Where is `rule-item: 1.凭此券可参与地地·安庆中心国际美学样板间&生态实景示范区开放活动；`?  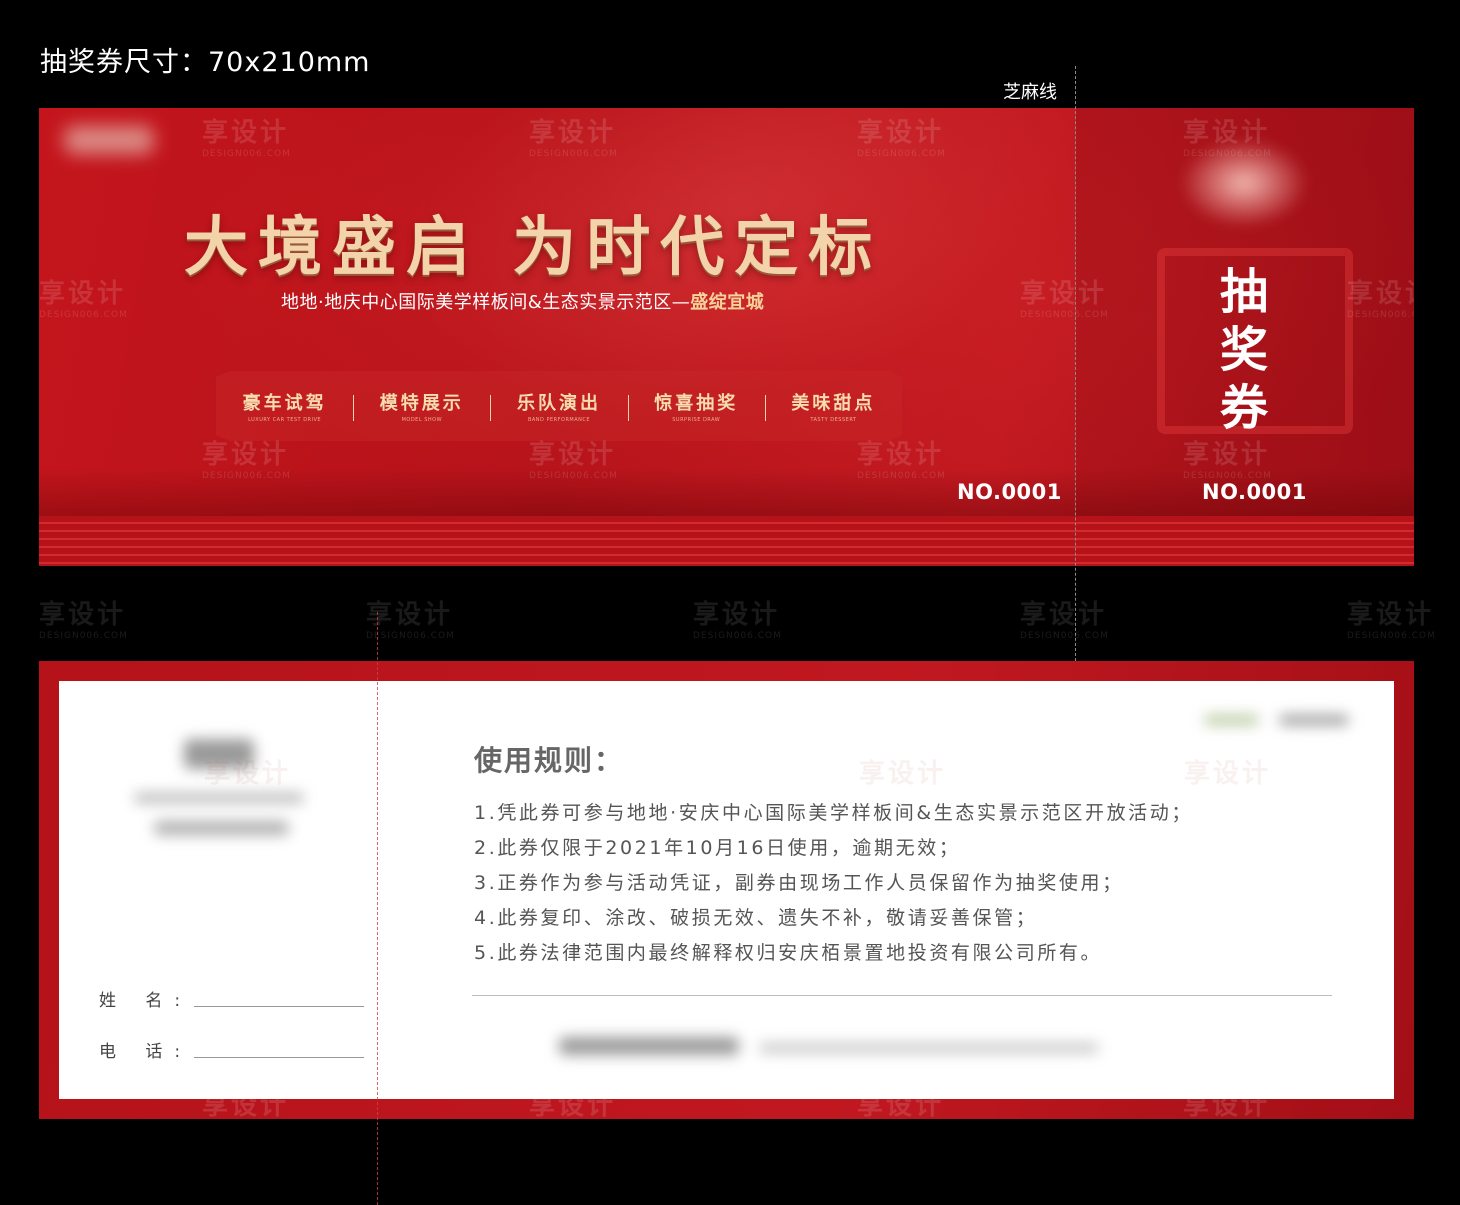
rule-item: 1.凭此券可参与地地·安庆中心国际美学样板间&生态实景示范区开放活动； is located at coordinates (833, 813).